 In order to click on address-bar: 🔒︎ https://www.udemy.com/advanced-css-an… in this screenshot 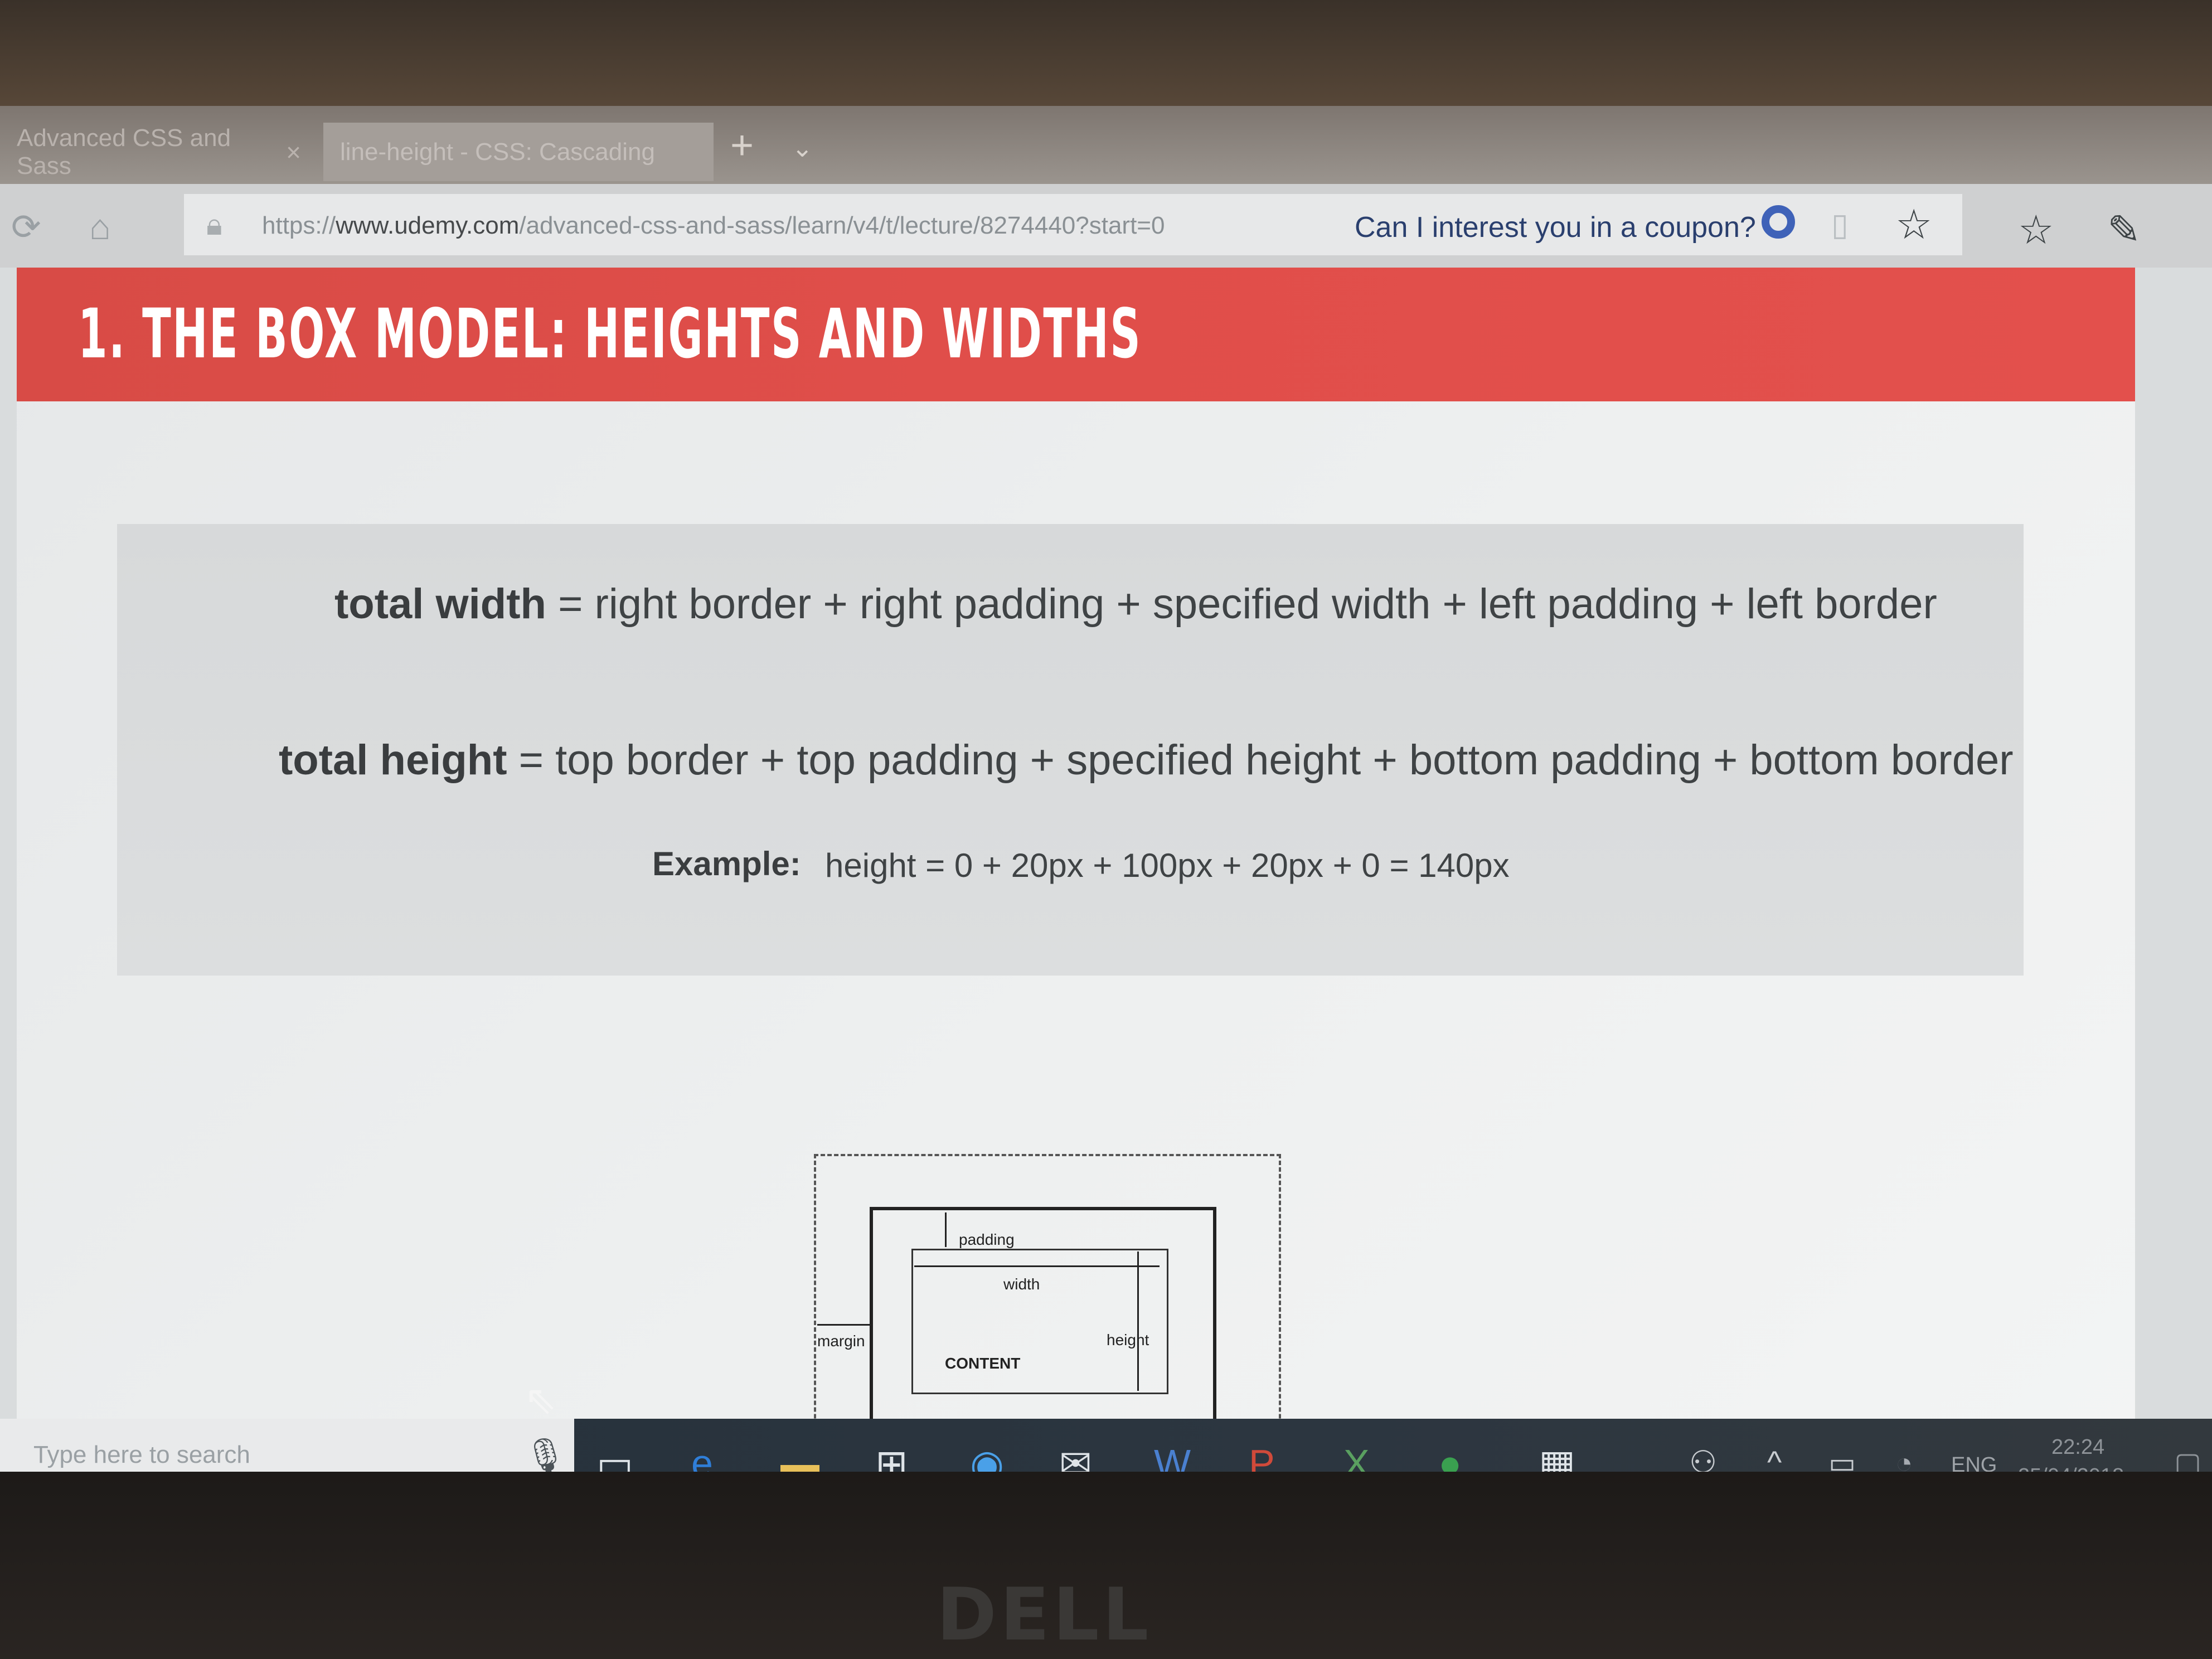, I will do `click(1073, 224)`.